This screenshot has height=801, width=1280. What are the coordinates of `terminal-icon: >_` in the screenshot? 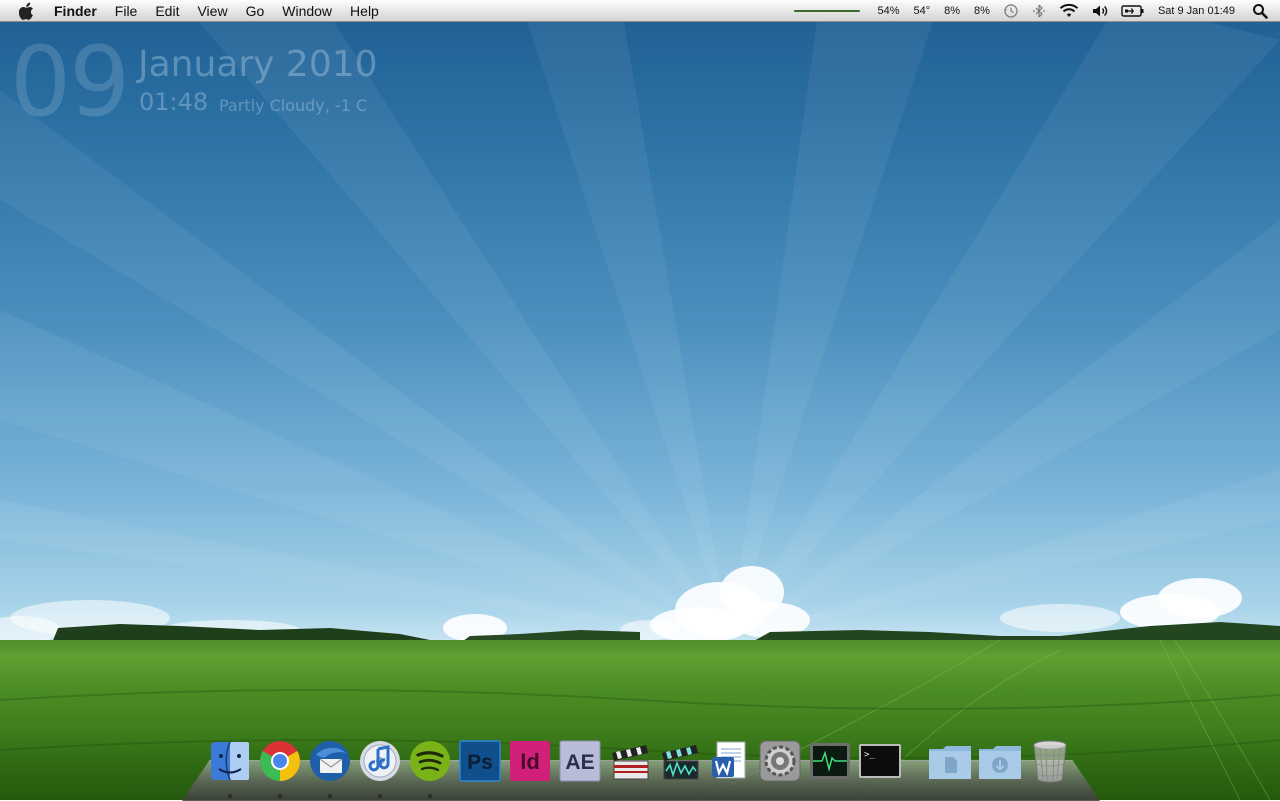 It's located at (880, 761).